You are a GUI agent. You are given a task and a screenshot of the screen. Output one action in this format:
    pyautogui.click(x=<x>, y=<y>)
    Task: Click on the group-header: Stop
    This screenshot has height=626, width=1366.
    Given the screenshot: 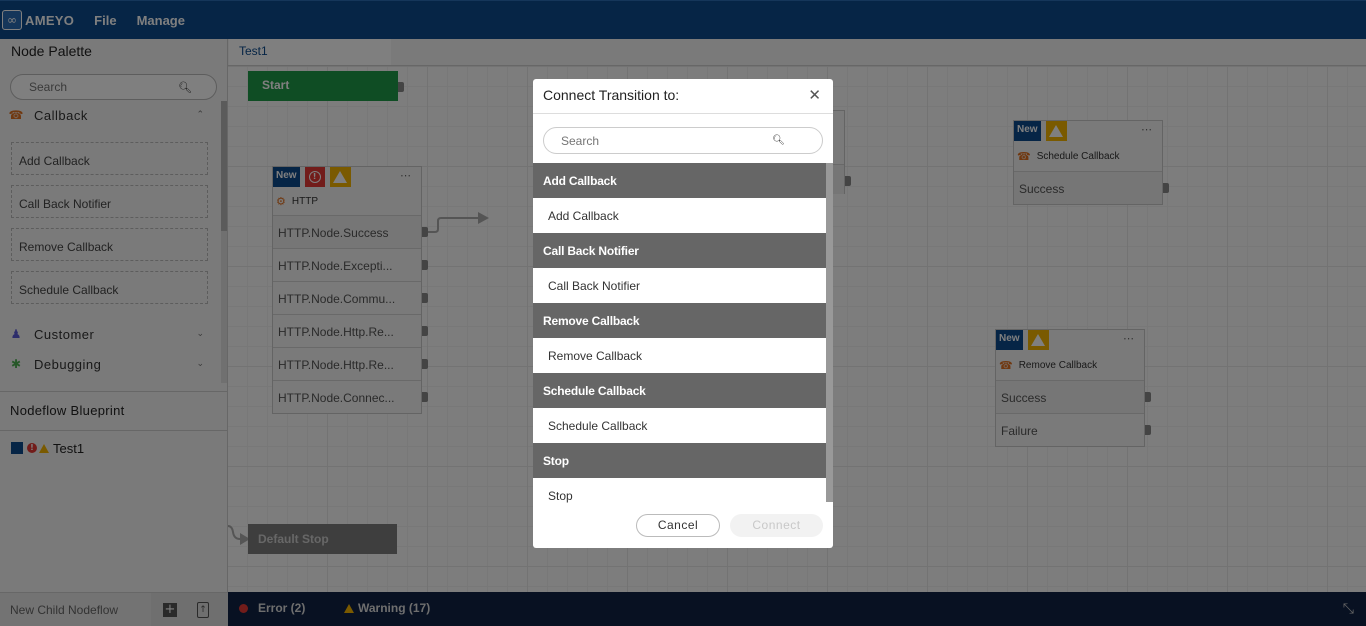 What is the action you would take?
    pyautogui.click(x=679, y=460)
    